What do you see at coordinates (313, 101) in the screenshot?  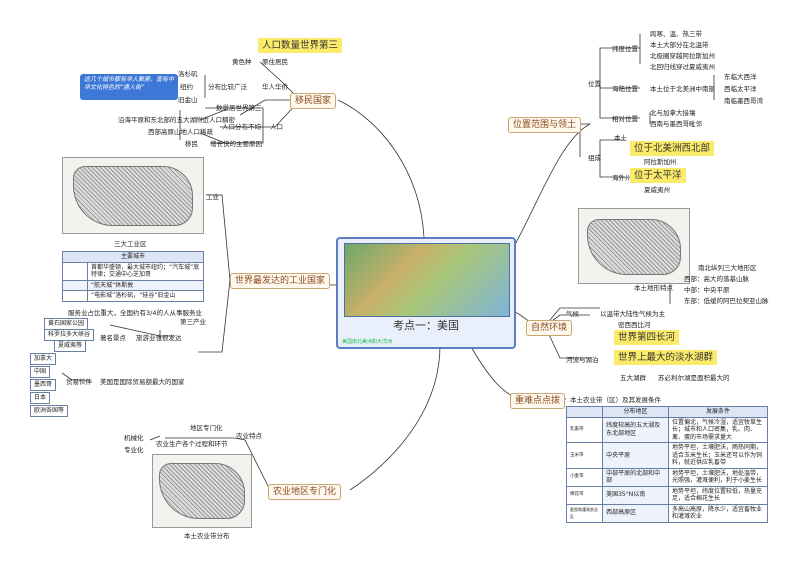 I see `branch-migrant: 移民国家` at bounding box center [313, 101].